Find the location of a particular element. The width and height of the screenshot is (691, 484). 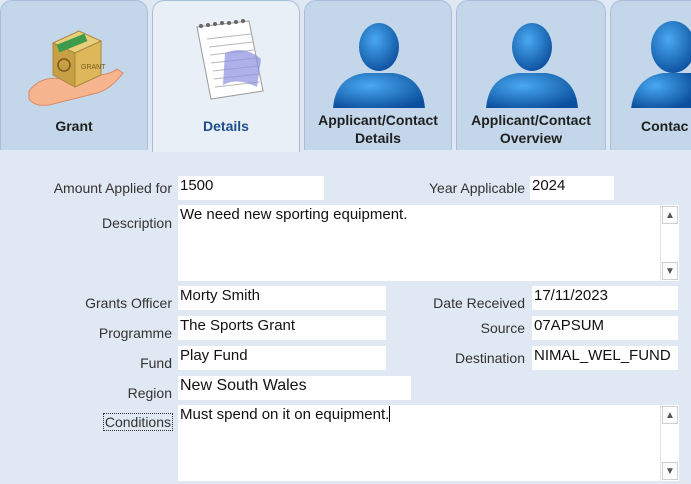

region-label: Region is located at coordinates (149, 393).